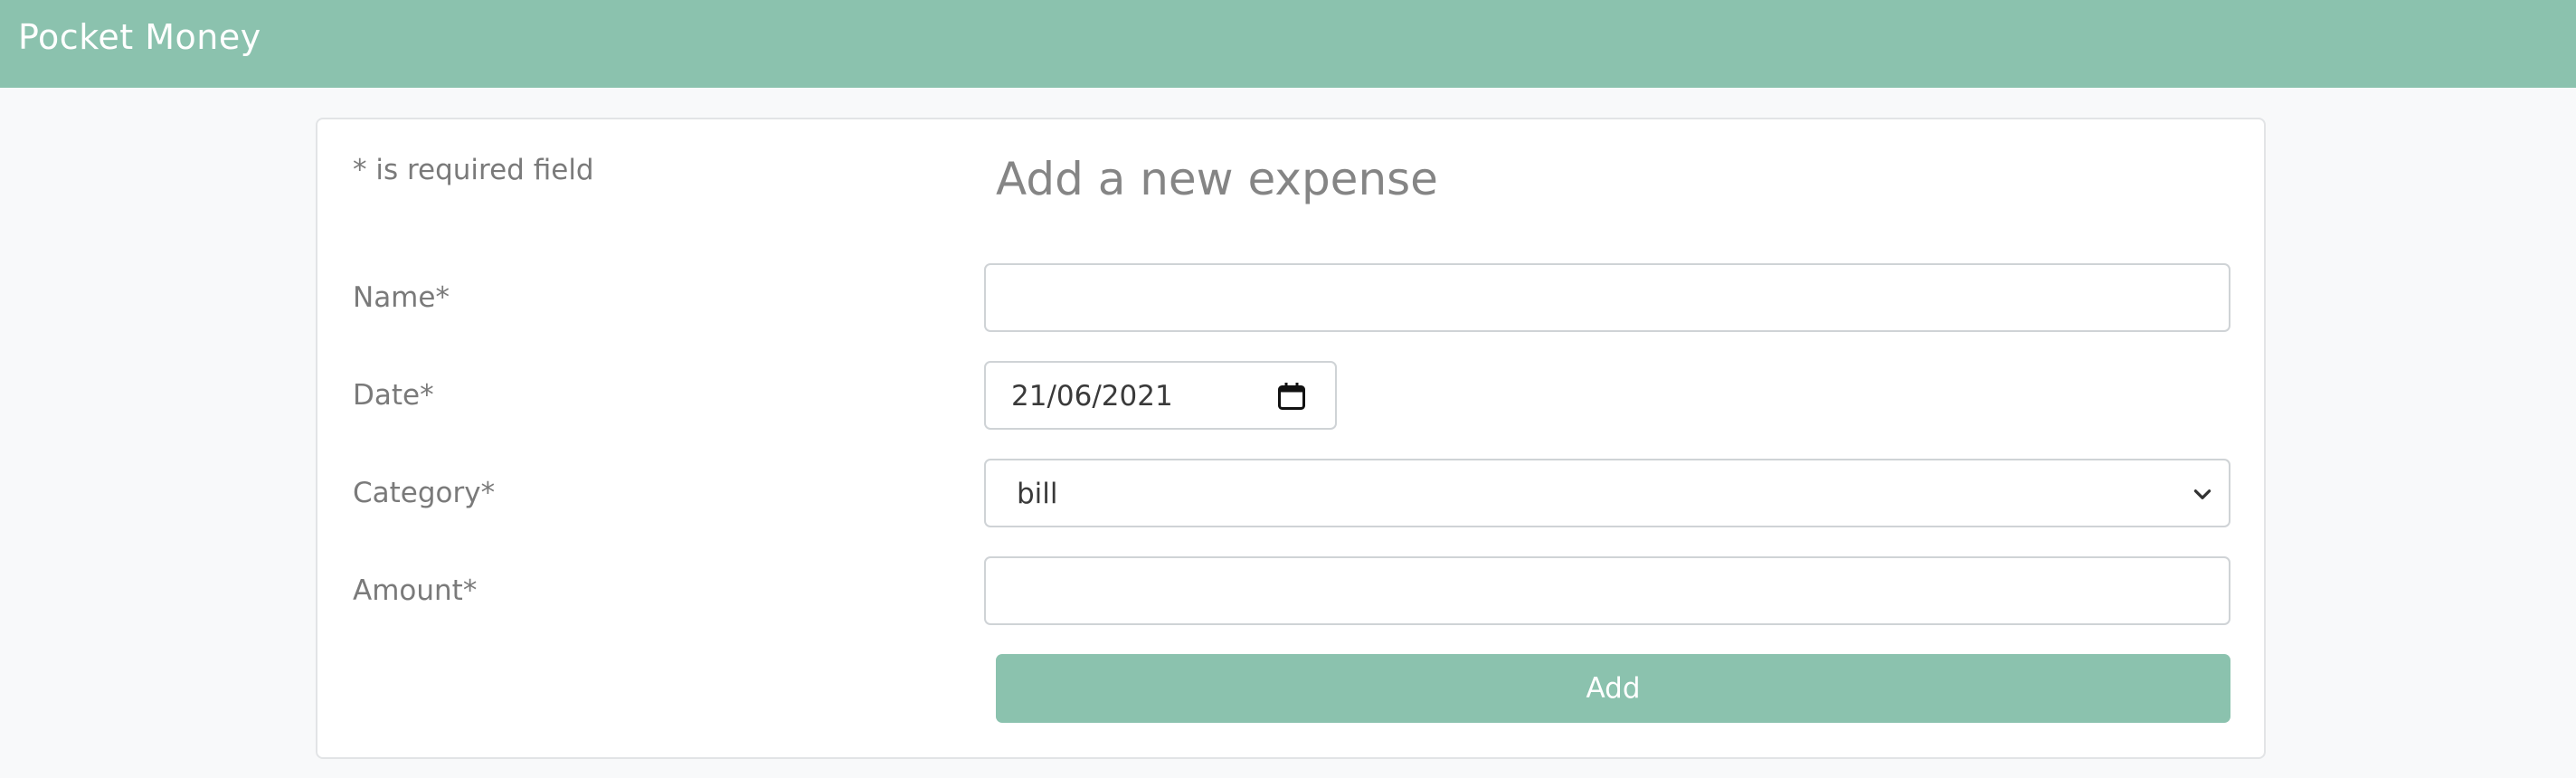 The width and height of the screenshot is (2576, 778). I want to click on name-label: Name*, so click(401, 298).